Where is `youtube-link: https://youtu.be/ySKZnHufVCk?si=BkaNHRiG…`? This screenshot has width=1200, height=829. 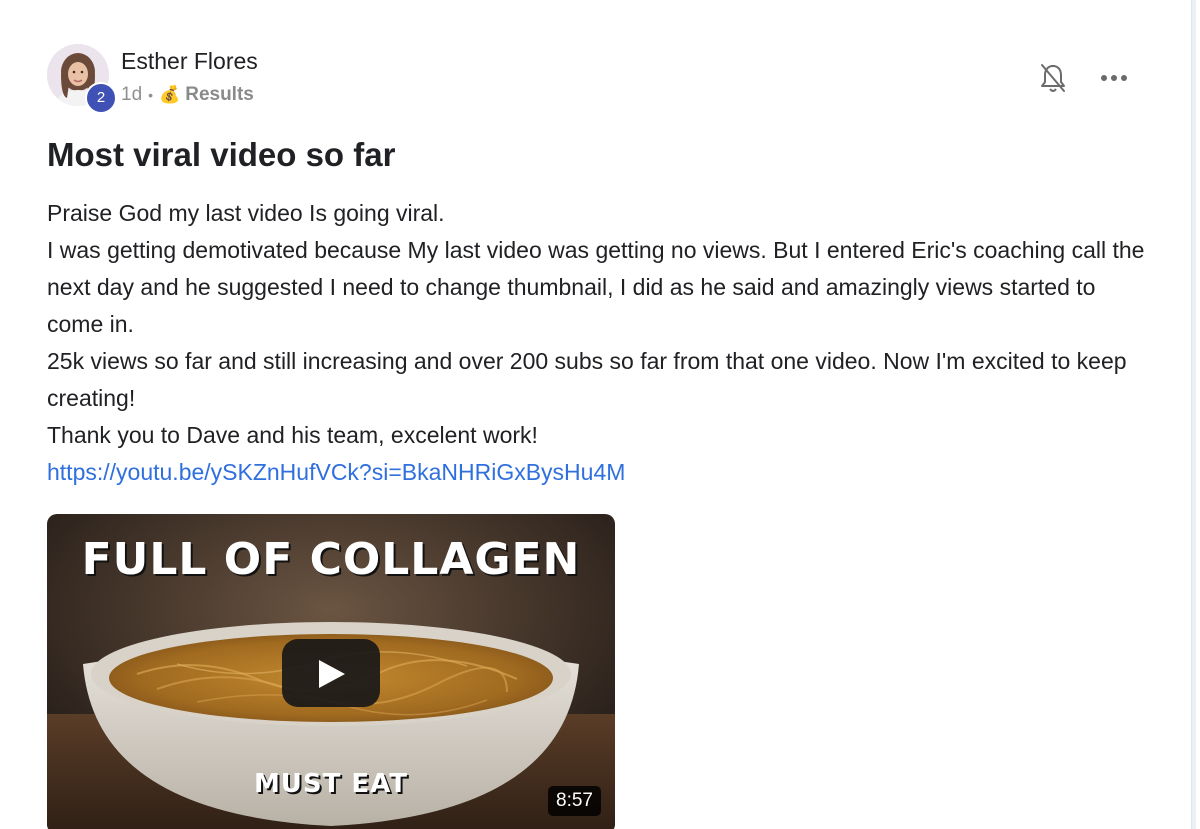
youtube-link: https://youtu.be/ySKZnHufVCk?si=BkaNHRiG… is located at coordinates (336, 472).